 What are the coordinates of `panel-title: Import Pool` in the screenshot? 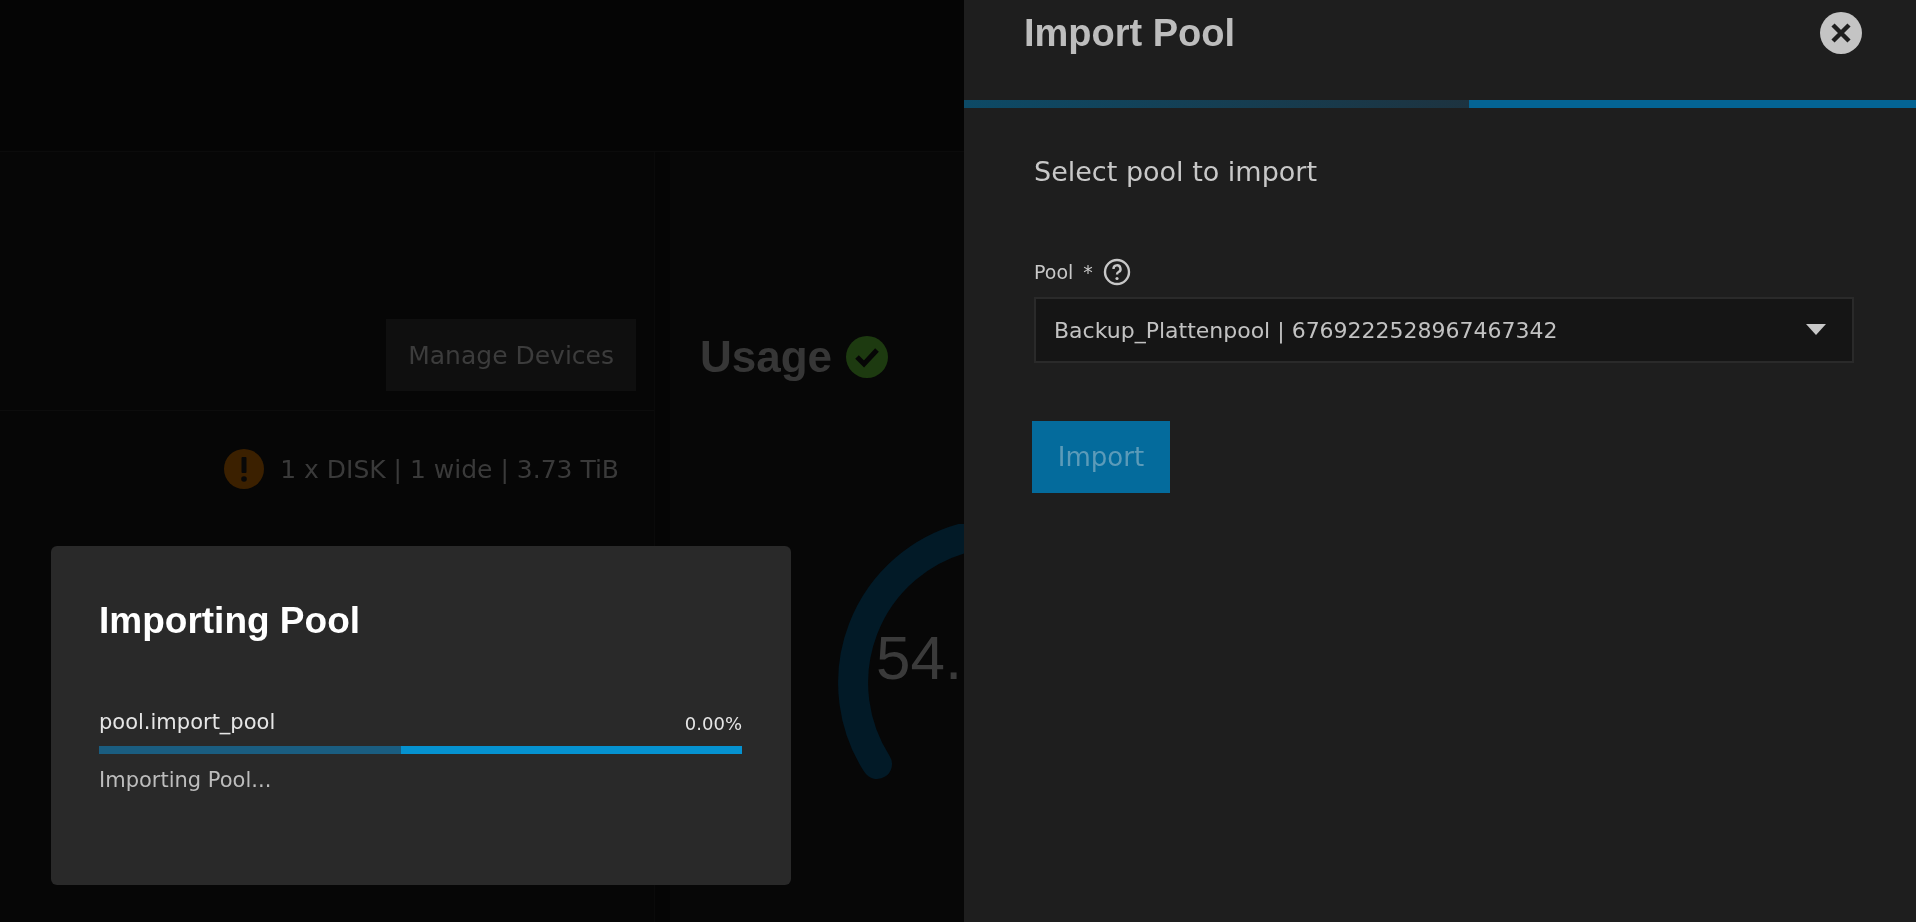 It's located at (1130, 33).